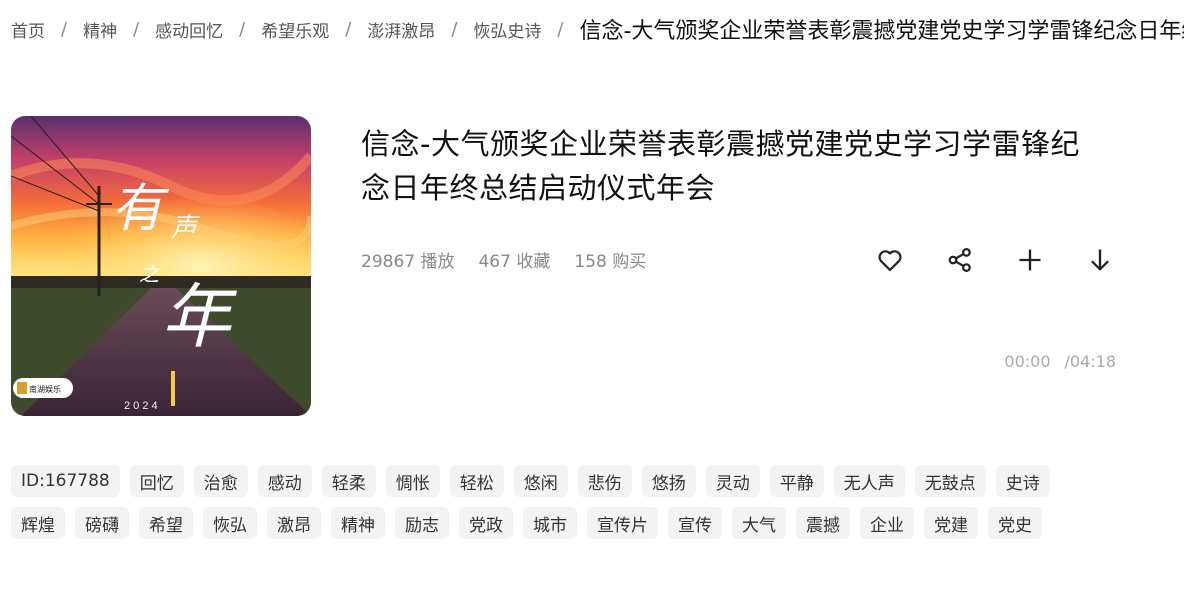 The width and height of the screenshot is (1184, 604). I want to click on download-icon, so click(1100, 260).